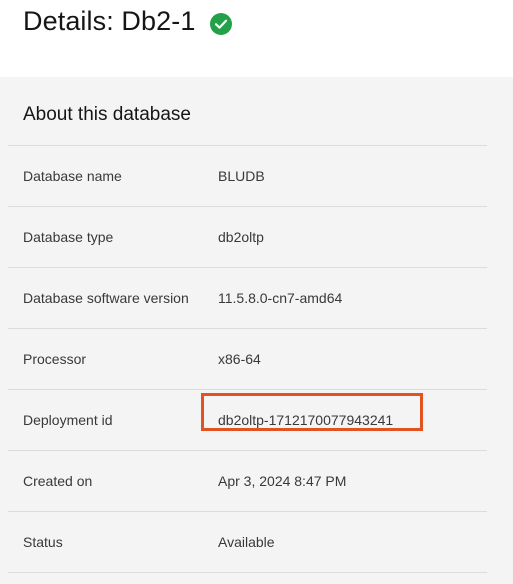  I want to click on detail-label: Processor, so click(55, 359).